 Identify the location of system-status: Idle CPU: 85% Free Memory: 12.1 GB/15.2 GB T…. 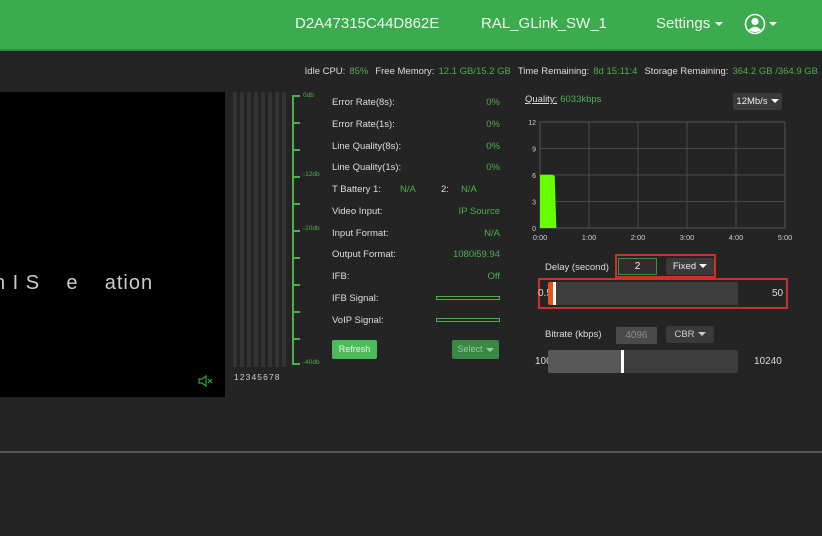
(561, 71).